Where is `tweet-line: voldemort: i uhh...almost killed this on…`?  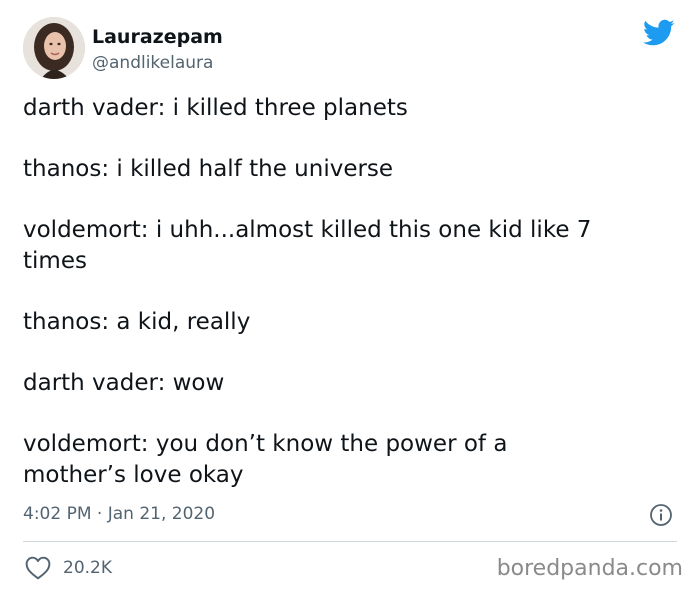
tweet-line: voldemort: i uhh...almost killed this on… is located at coordinates (307, 245).